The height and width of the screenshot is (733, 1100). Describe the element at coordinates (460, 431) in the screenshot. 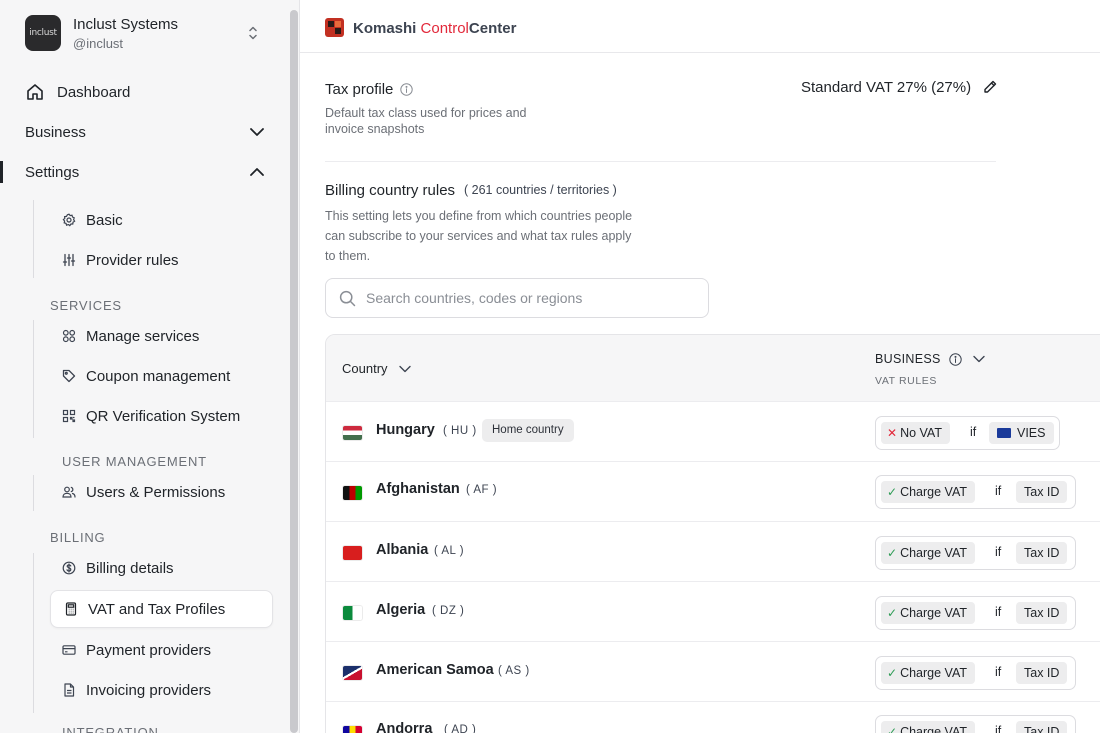

I see `country-code: ( HU )` at that location.